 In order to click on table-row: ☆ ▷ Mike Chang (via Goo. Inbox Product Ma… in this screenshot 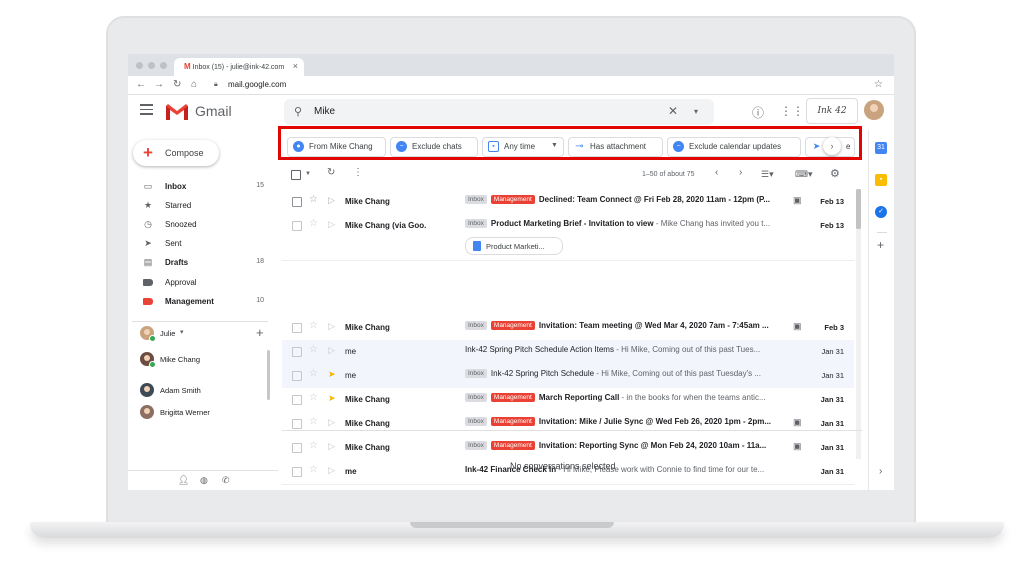, I will do `click(568, 237)`.